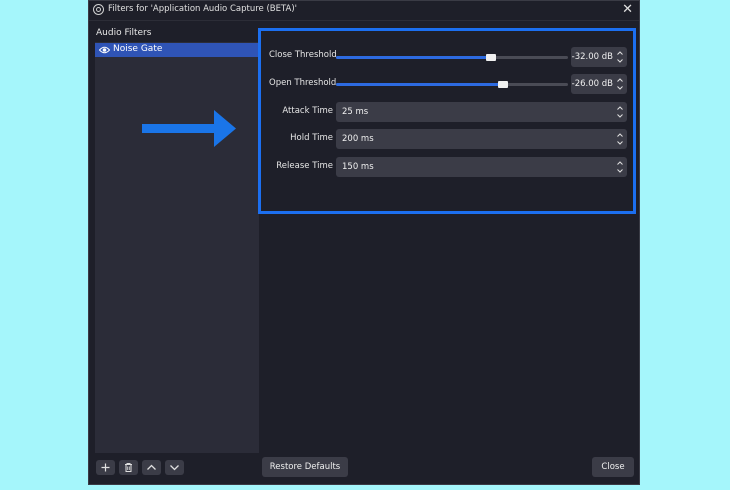 The height and width of the screenshot is (490, 730). Describe the element at coordinates (303, 83) in the screenshot. I see `open-threshold-label: Open Threshold` at that location.